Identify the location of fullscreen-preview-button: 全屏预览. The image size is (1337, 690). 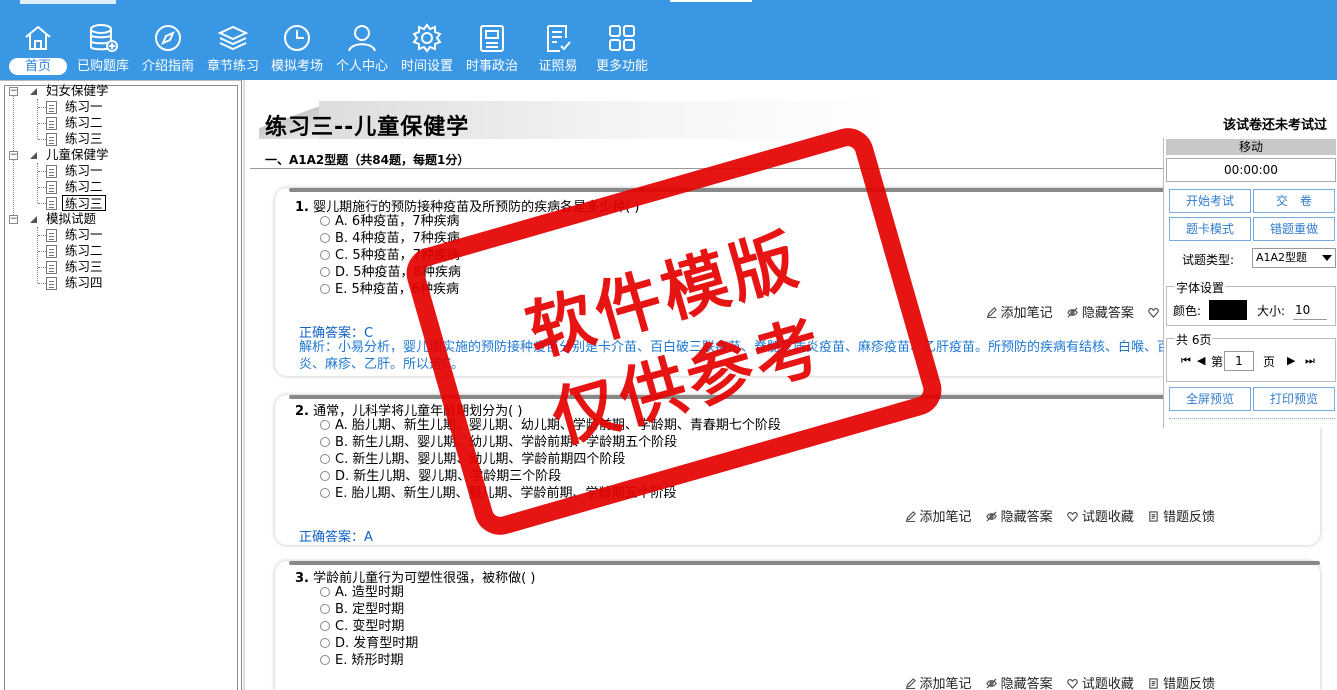
(1210, 399).